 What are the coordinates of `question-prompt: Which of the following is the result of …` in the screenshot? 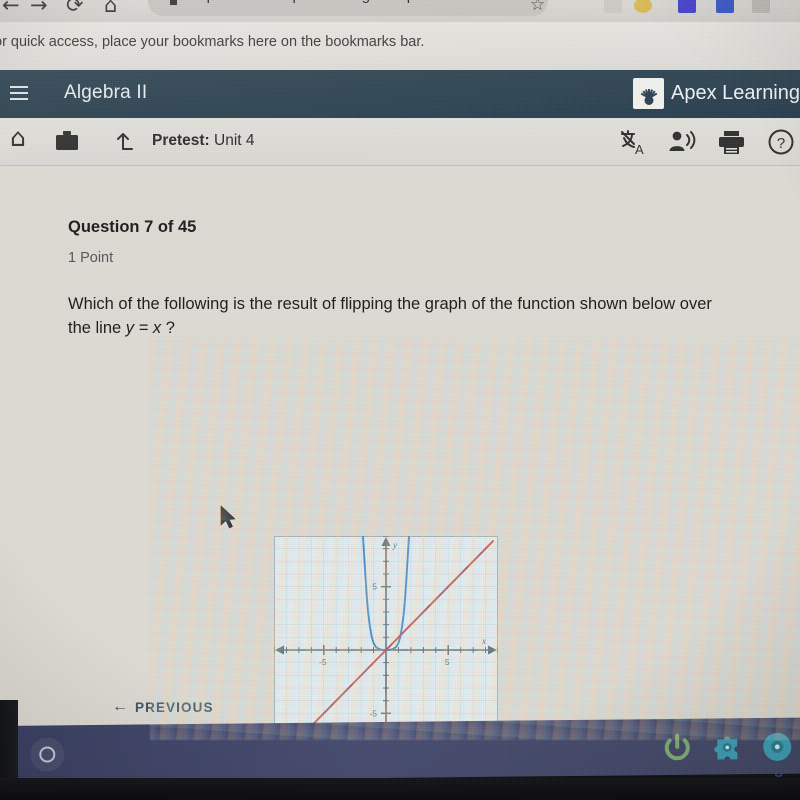 It's located at (398, 316).